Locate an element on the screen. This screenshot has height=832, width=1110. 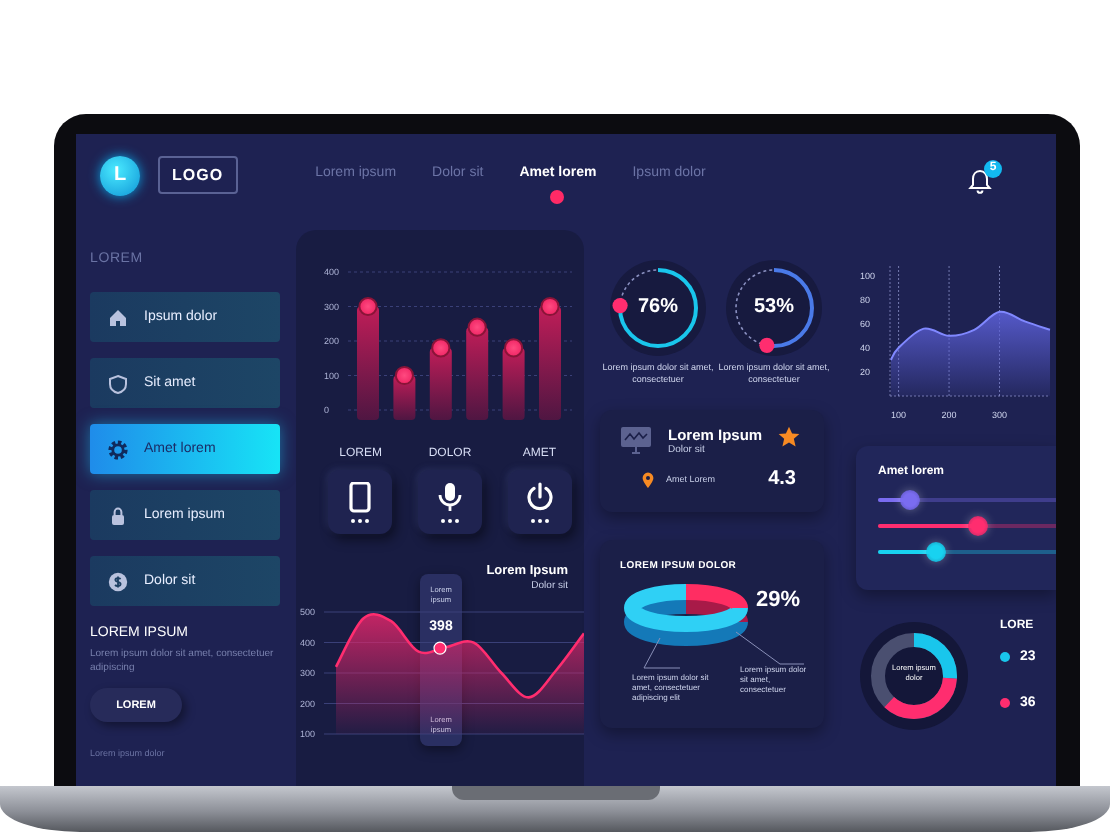
monitor-icon is located at coordinates (636, 440).